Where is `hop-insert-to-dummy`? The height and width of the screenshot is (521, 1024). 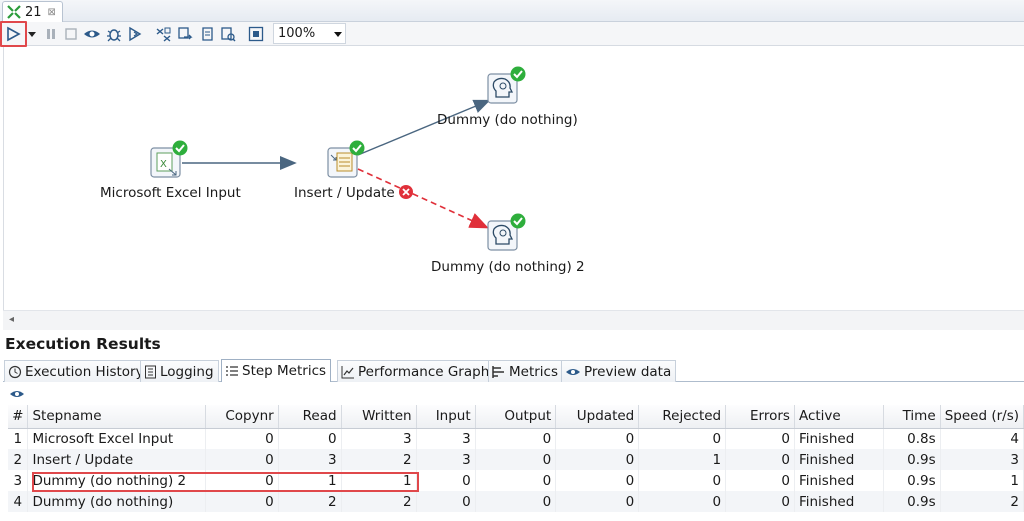 hop-insert-to-dummy is located at coordinates (424, 127).